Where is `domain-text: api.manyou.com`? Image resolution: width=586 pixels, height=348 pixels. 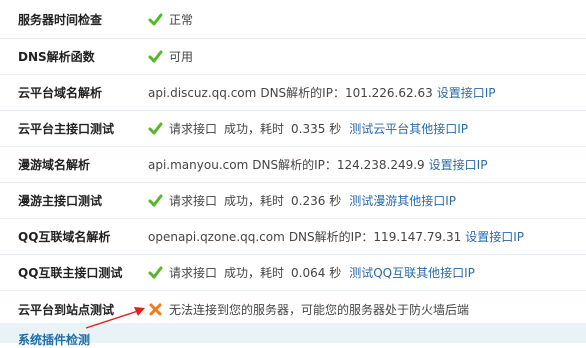
domain-text: api.manyou.com is located at coordinates (198, 164).